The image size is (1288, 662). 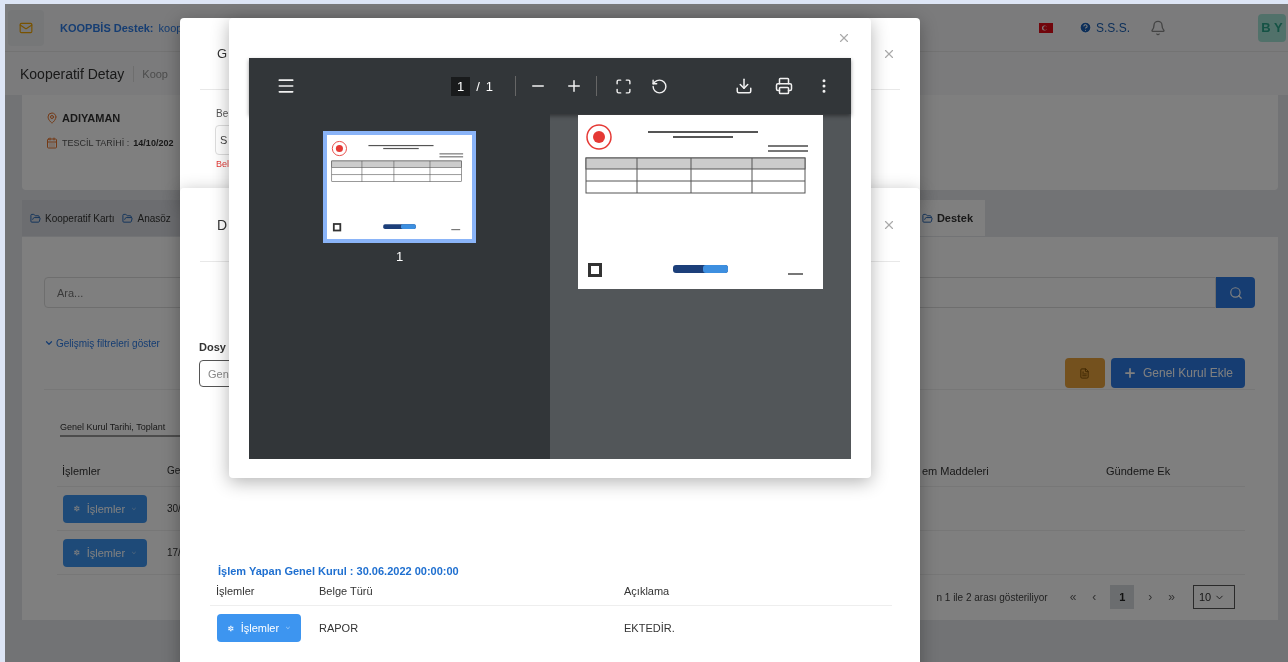 I want to click on column-header: Ge, so click(x=174, y=470).